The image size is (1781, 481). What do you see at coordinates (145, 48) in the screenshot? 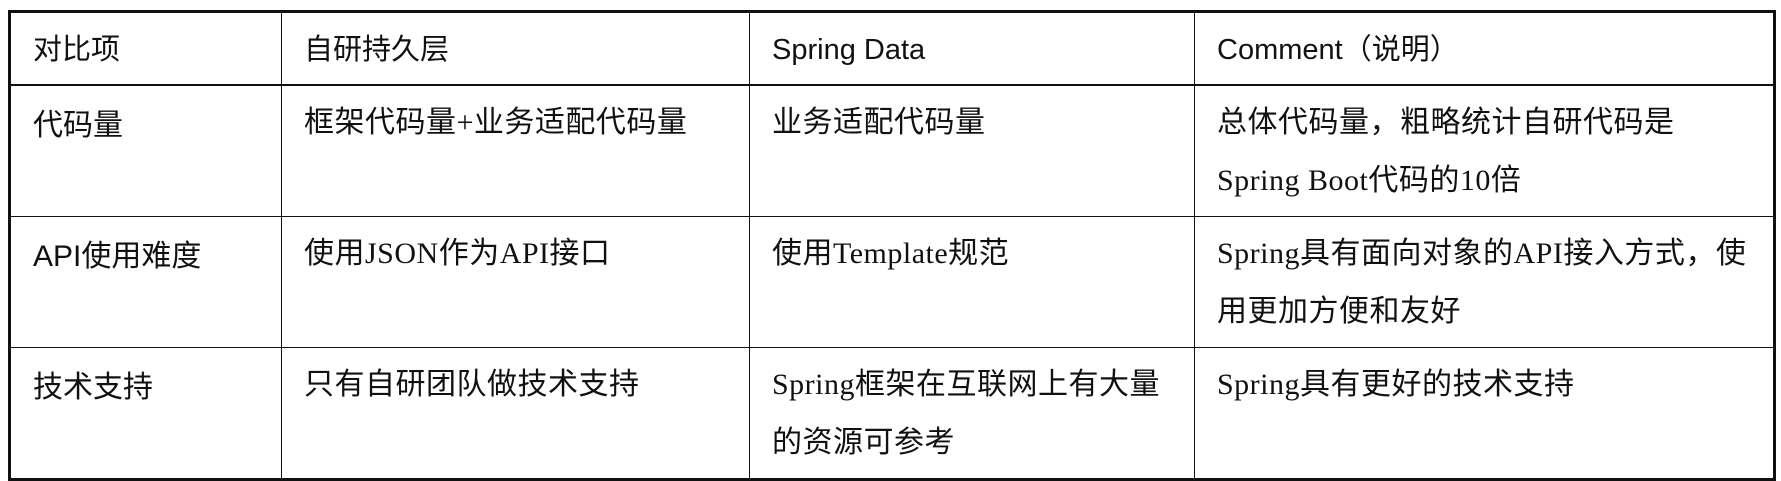
I see `header-comparison-item: 对比项` at bounding box center [145, 48].